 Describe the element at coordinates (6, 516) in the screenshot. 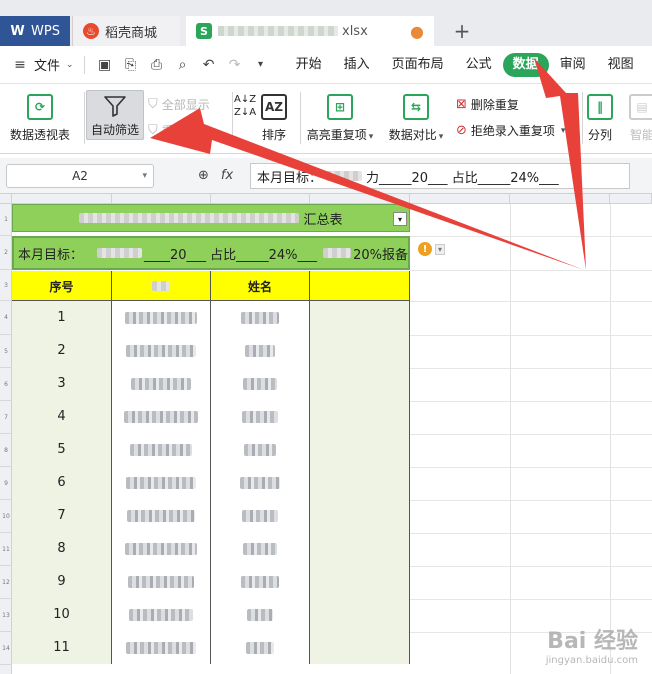

I see `row-number: 10` at that location.